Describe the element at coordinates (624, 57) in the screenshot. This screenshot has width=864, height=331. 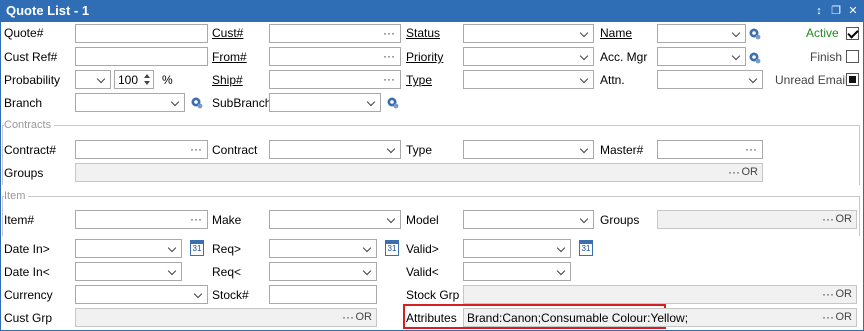
I see `acc-mgr-label: Acc. Mgr` at that location.